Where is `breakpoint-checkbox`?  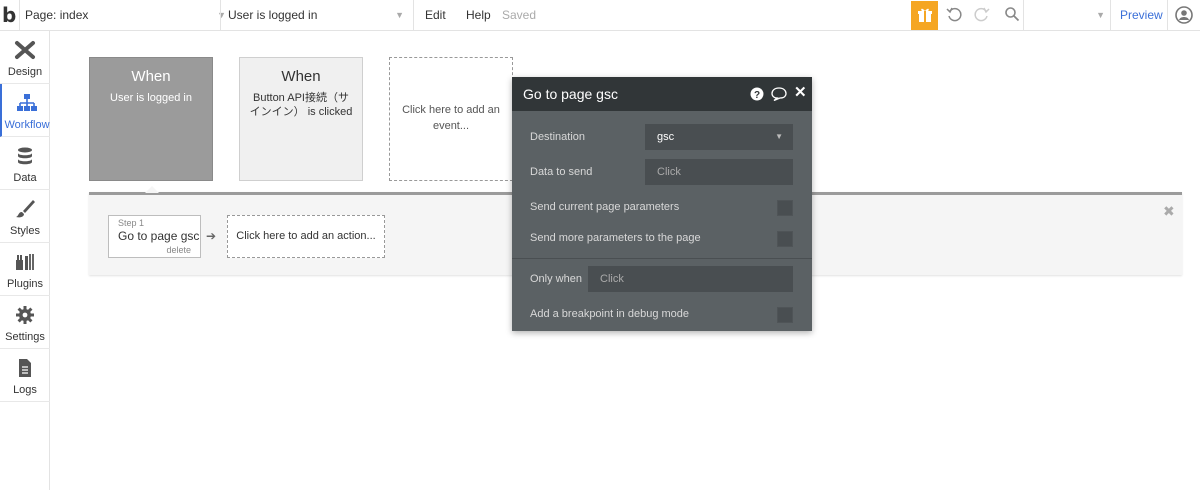 breakpoint-checkbox is located at coordinates (785, 315).